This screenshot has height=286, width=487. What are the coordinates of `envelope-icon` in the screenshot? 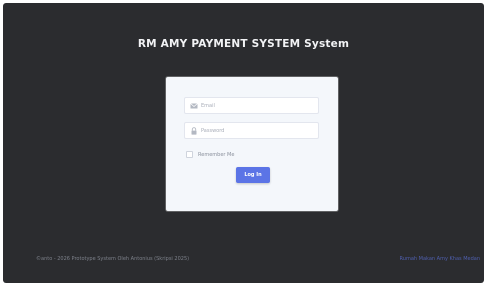 It's located at (194, 106).